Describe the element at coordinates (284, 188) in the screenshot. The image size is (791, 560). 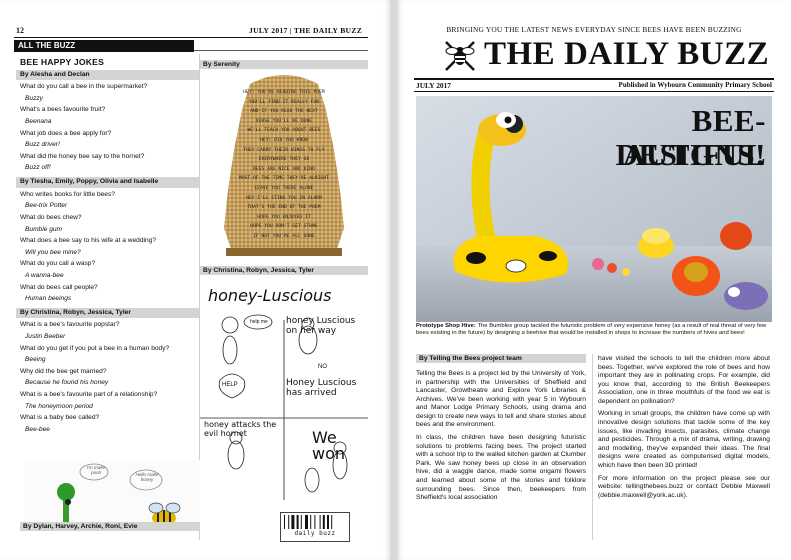
I see `poem-line: LEAVE YOU THERE ALONE` at that location.